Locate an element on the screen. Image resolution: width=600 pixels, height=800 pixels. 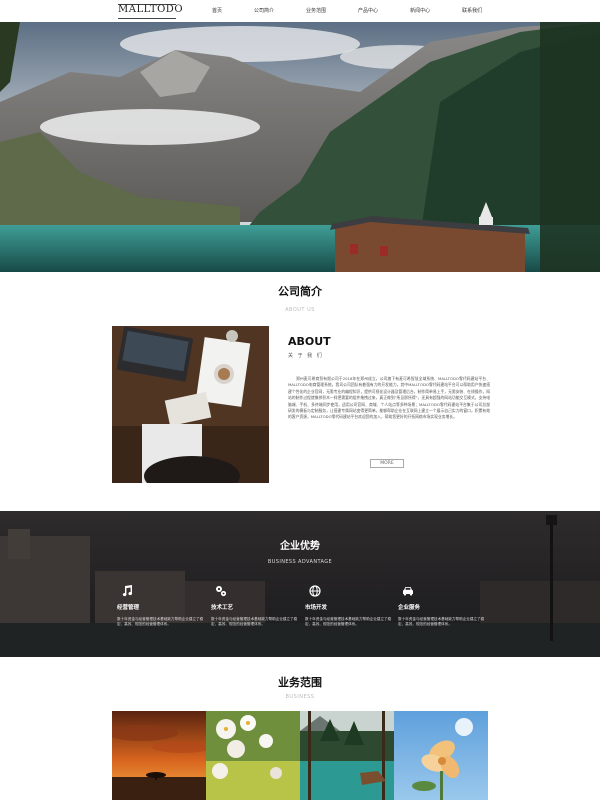
business-tile-blossom is located at coordinates (253, 755).